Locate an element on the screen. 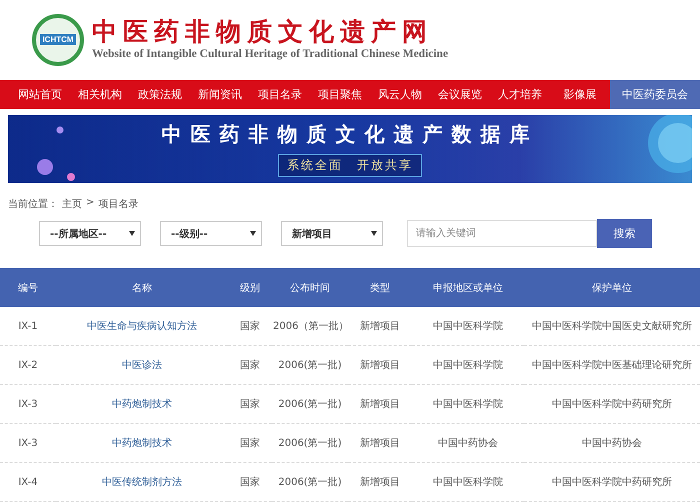 This screenshot has height=502, width=700. item-link: 中医生命与疾病认知方法 is located at coordinates (142, 326).